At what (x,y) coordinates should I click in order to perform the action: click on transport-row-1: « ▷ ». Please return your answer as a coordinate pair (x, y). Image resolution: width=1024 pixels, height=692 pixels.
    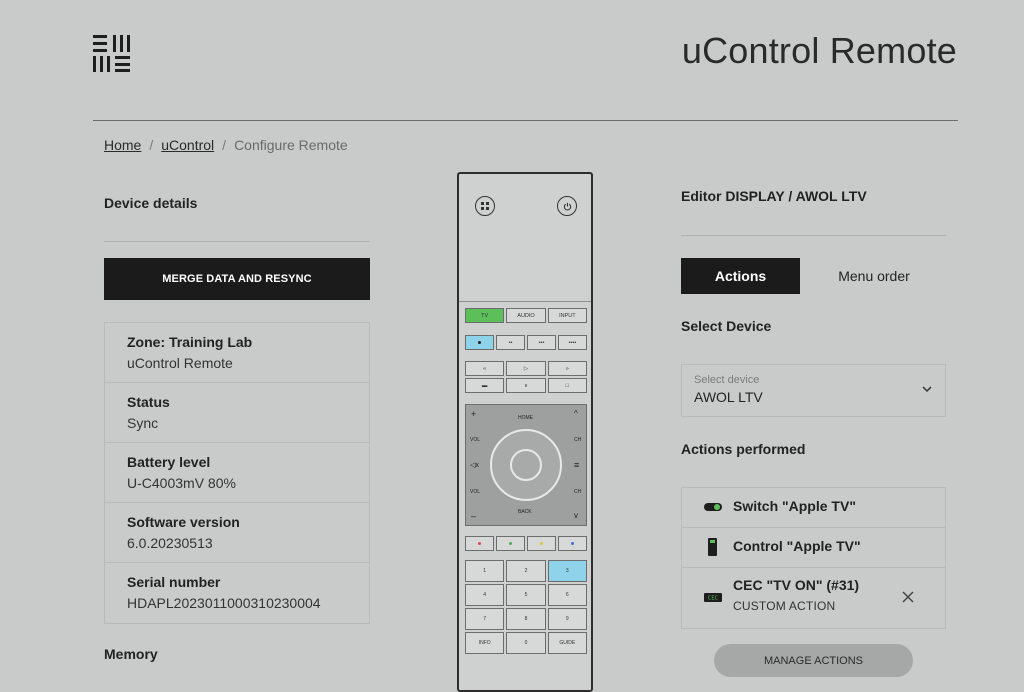
    Looking at the image, I should click on (526, 368).